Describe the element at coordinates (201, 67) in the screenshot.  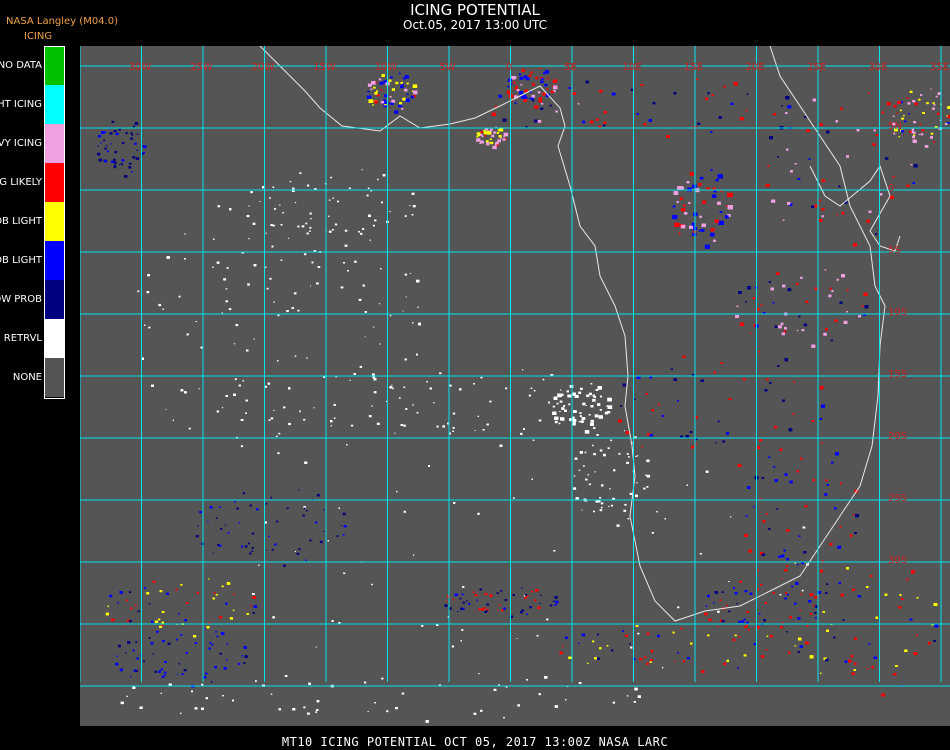
I see `longitude-label: 25W` at that location.